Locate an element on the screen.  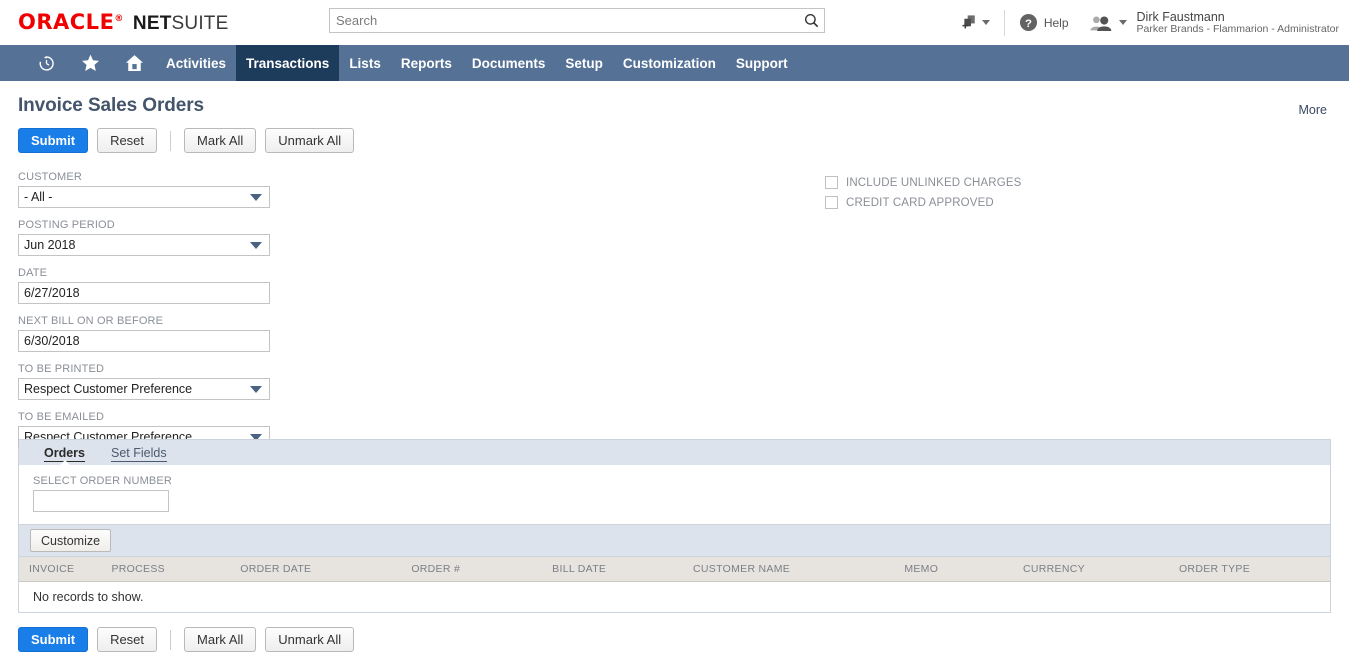
field-posting-period: POSTING PERIOD Jun 2018 is located at coordinates (144, 237).